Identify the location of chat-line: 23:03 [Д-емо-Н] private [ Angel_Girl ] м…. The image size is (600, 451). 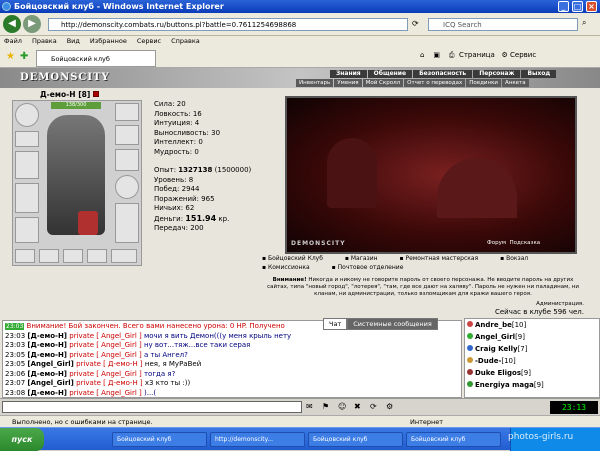
(148, 335).